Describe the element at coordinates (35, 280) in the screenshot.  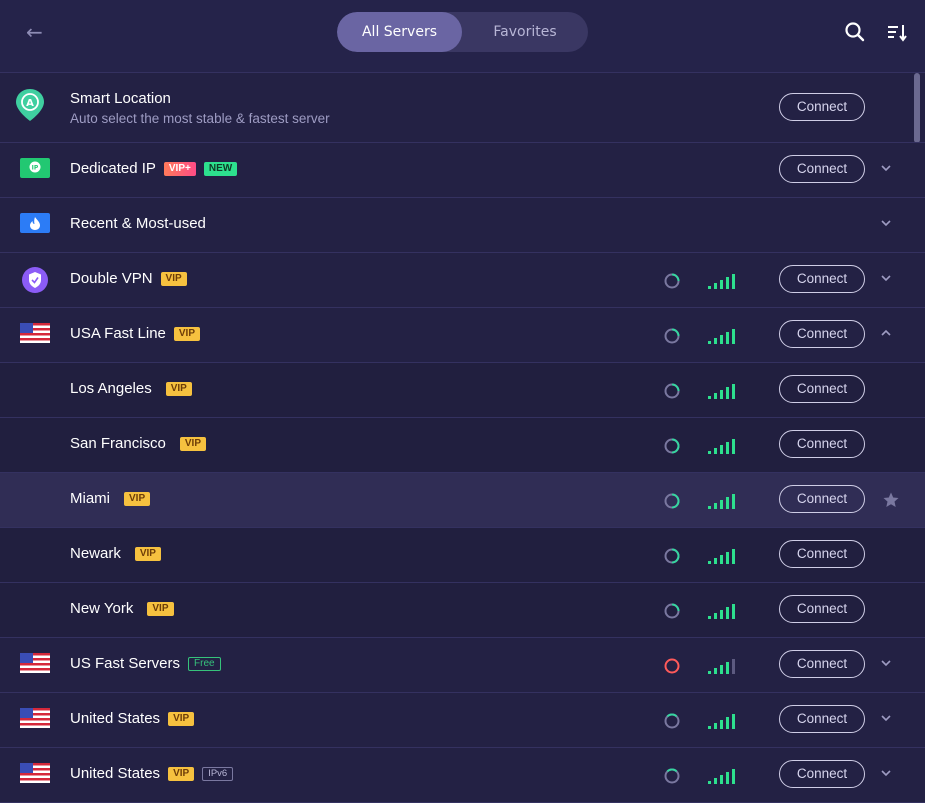
I see `double-vpn-shield-icon` at that location.